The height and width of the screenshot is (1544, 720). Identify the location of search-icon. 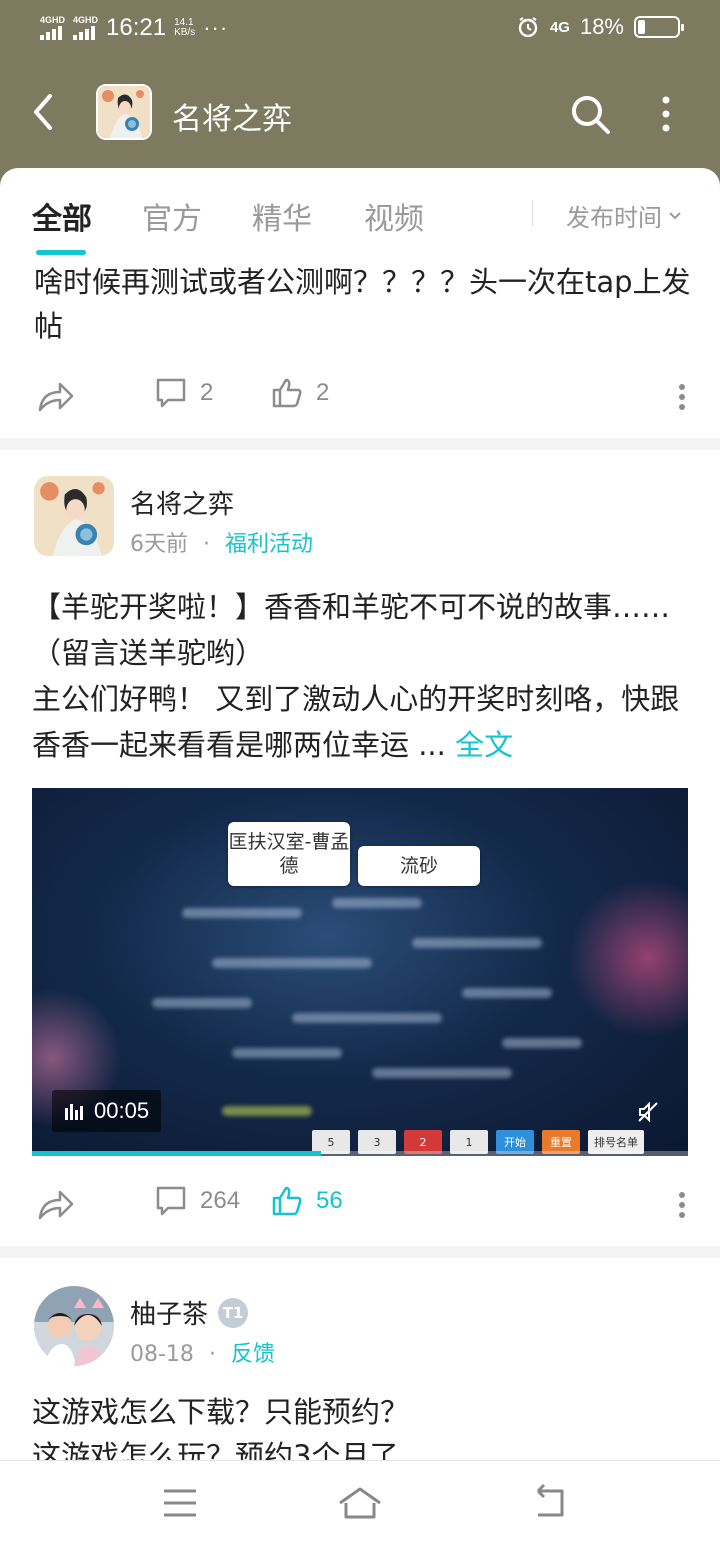
(590, 114).